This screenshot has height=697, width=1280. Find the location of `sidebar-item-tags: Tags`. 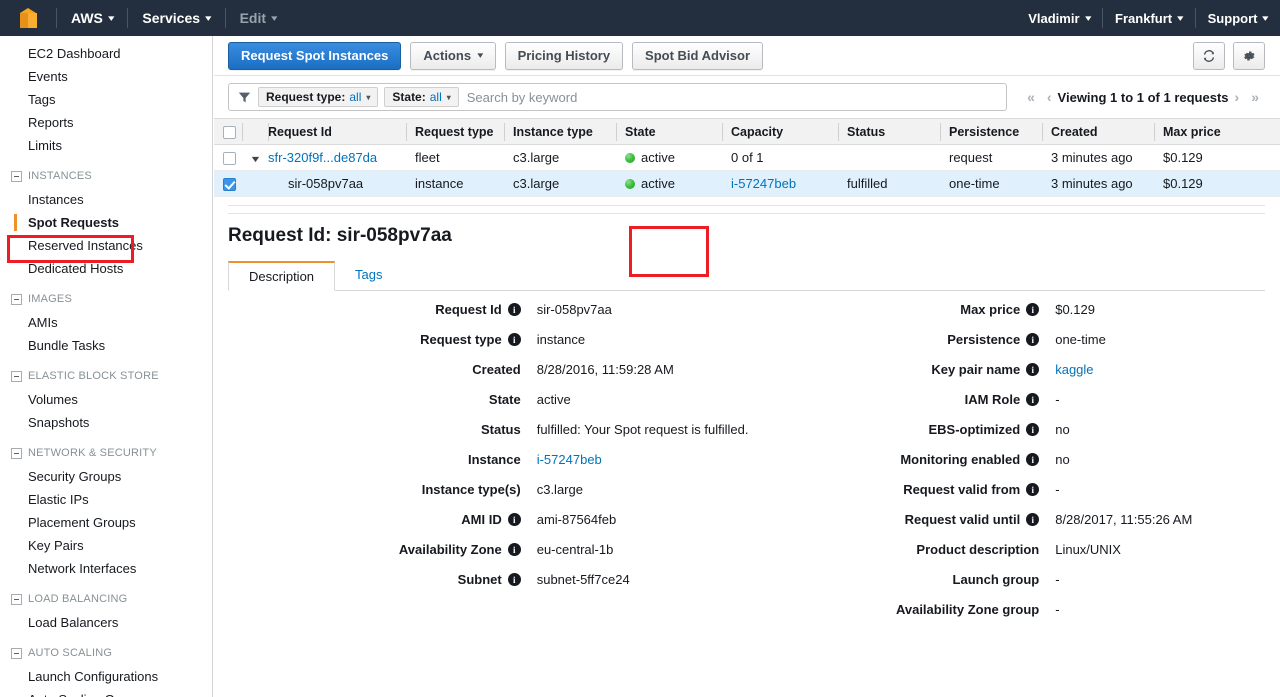

sidebar-item-tags: Tags is located at coordinates (106, 99).